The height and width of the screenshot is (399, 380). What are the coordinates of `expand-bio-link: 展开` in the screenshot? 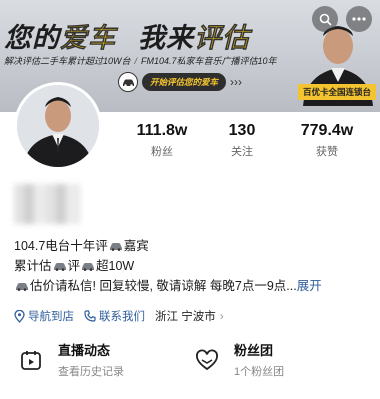 It's located at (309, 286).